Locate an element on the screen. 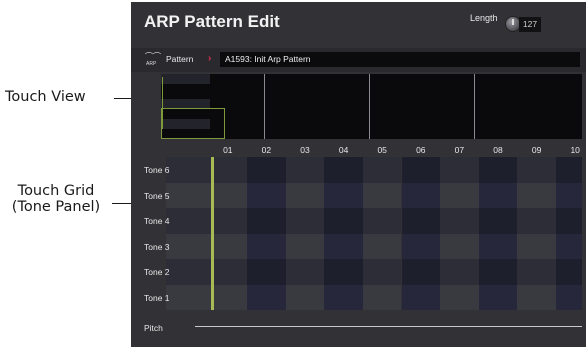  callout-touch-grid-line1: Touch Grid is located at coordinates (56, 191).